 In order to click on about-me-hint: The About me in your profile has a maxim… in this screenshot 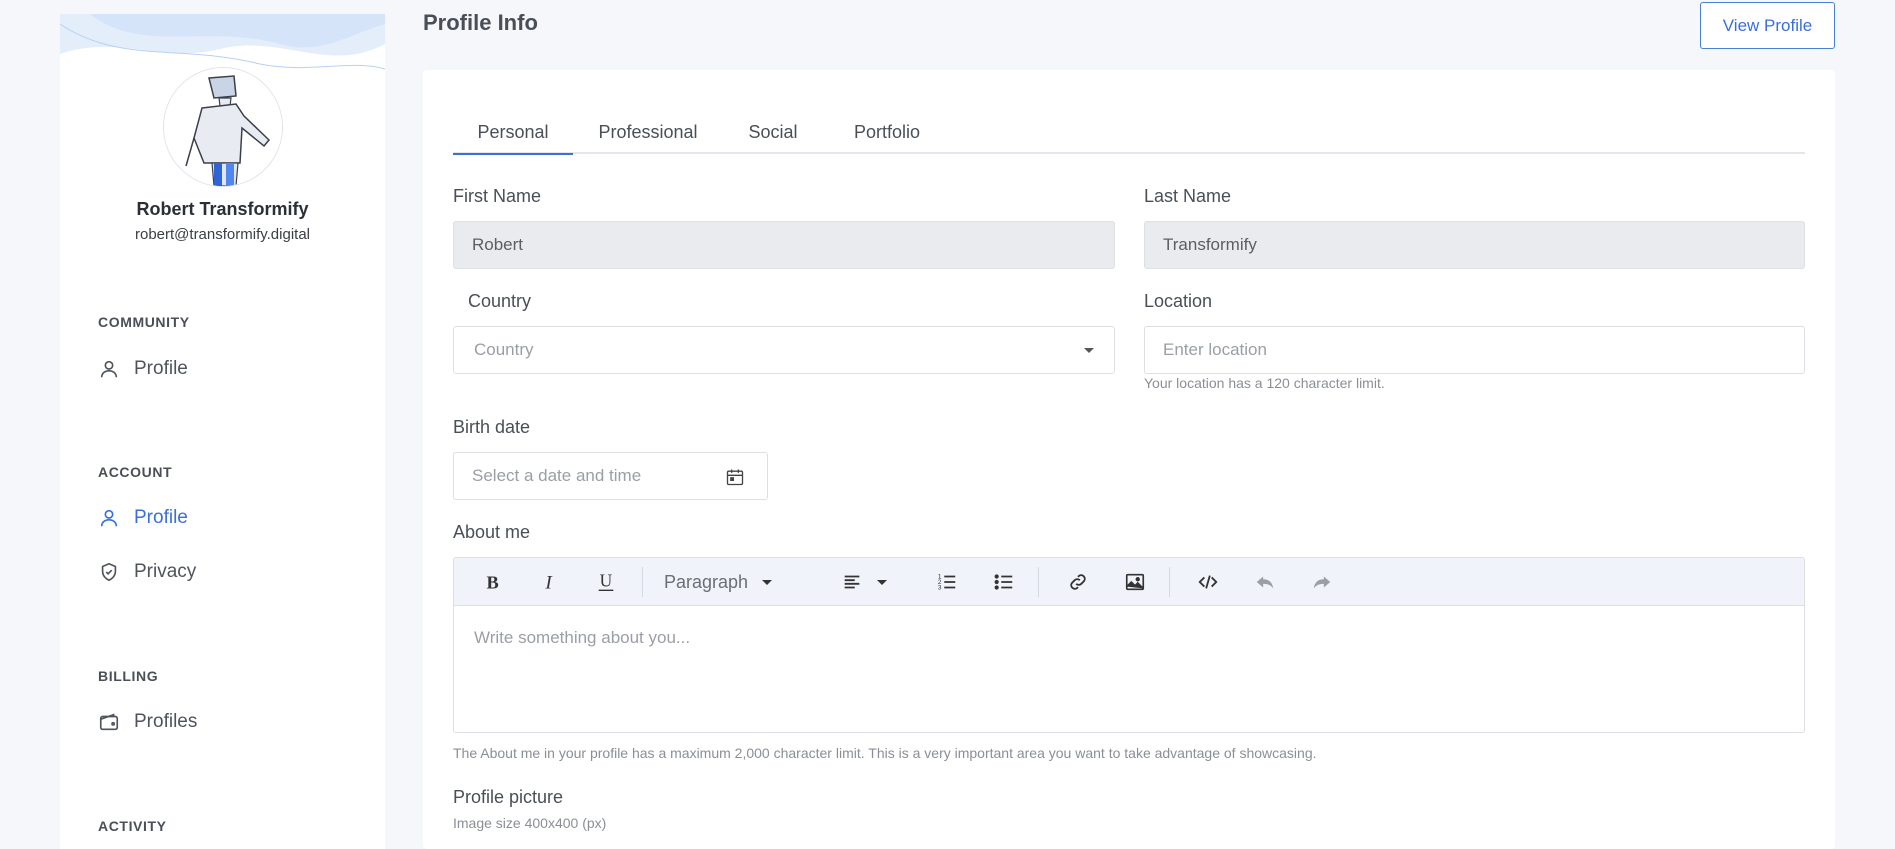, I will do `click(885, 753)`.